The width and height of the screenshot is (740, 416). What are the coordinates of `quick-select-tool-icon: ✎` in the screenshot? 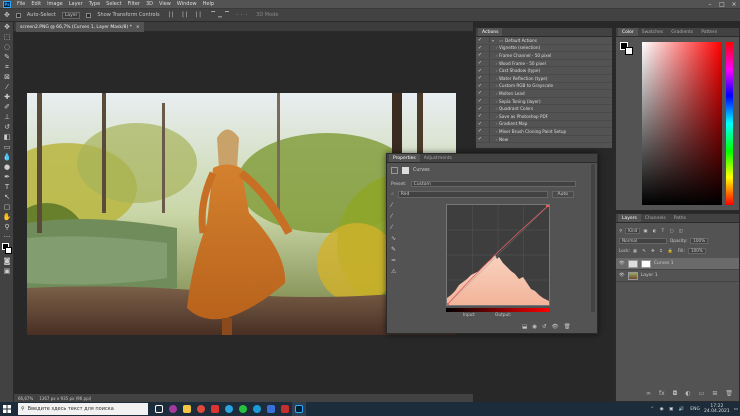 It's located at (7, 57).